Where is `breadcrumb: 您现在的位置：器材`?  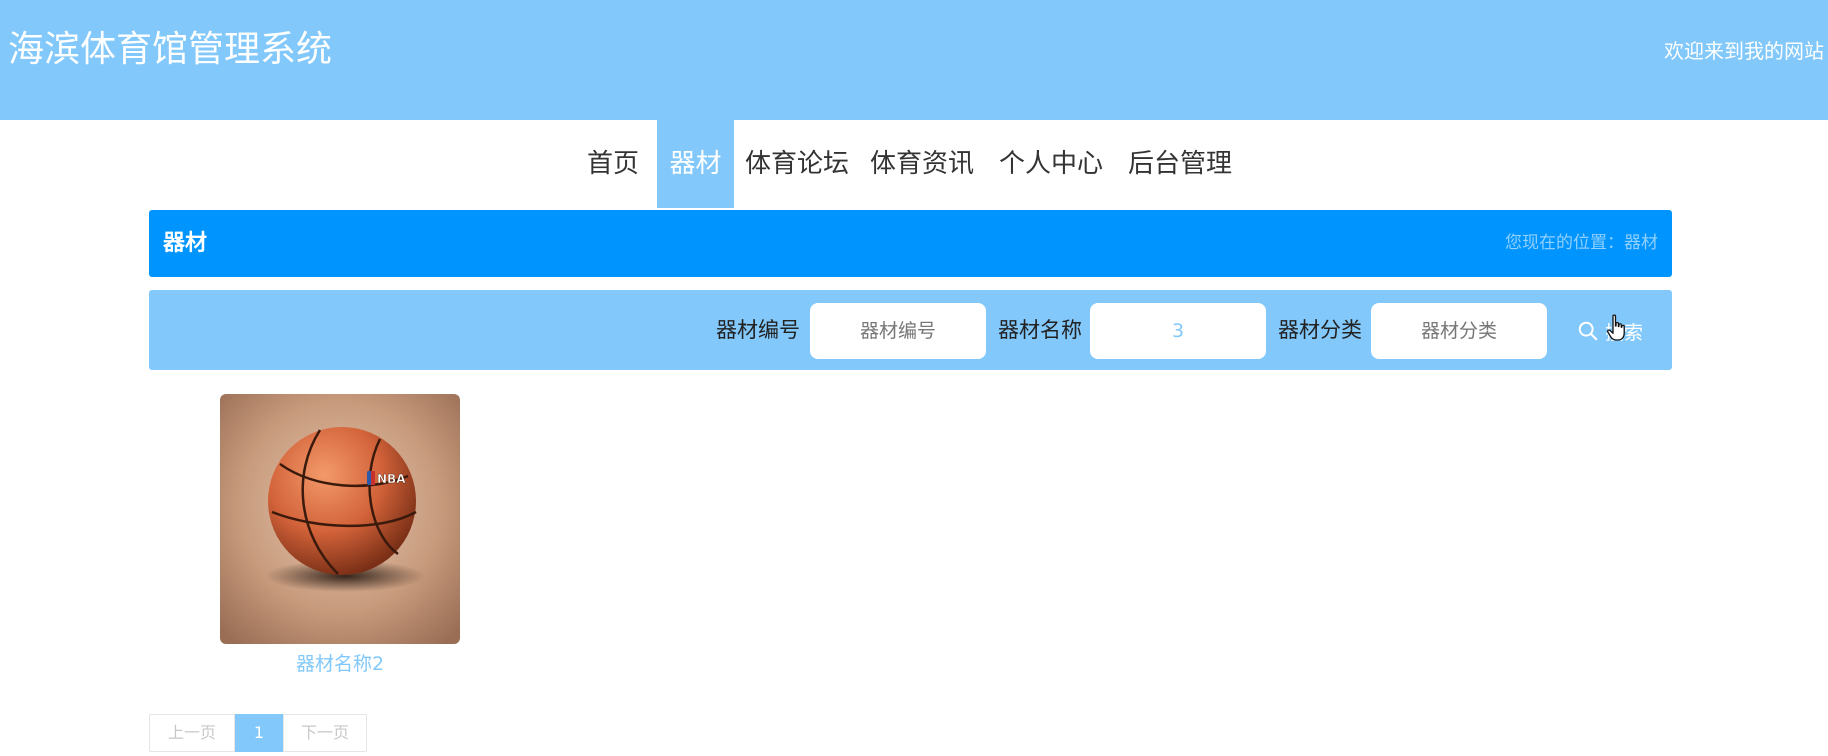 breadcrumb: 您现在的位置：器材 is located at coordinates (1581, 243).